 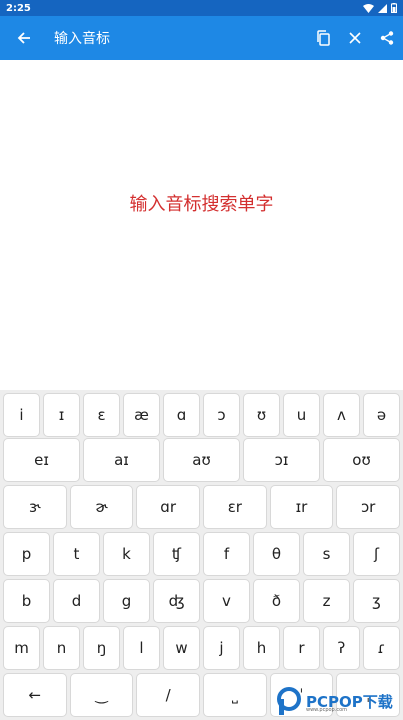 I want to click on key-row6-4: w, so click(x=181, y=648).